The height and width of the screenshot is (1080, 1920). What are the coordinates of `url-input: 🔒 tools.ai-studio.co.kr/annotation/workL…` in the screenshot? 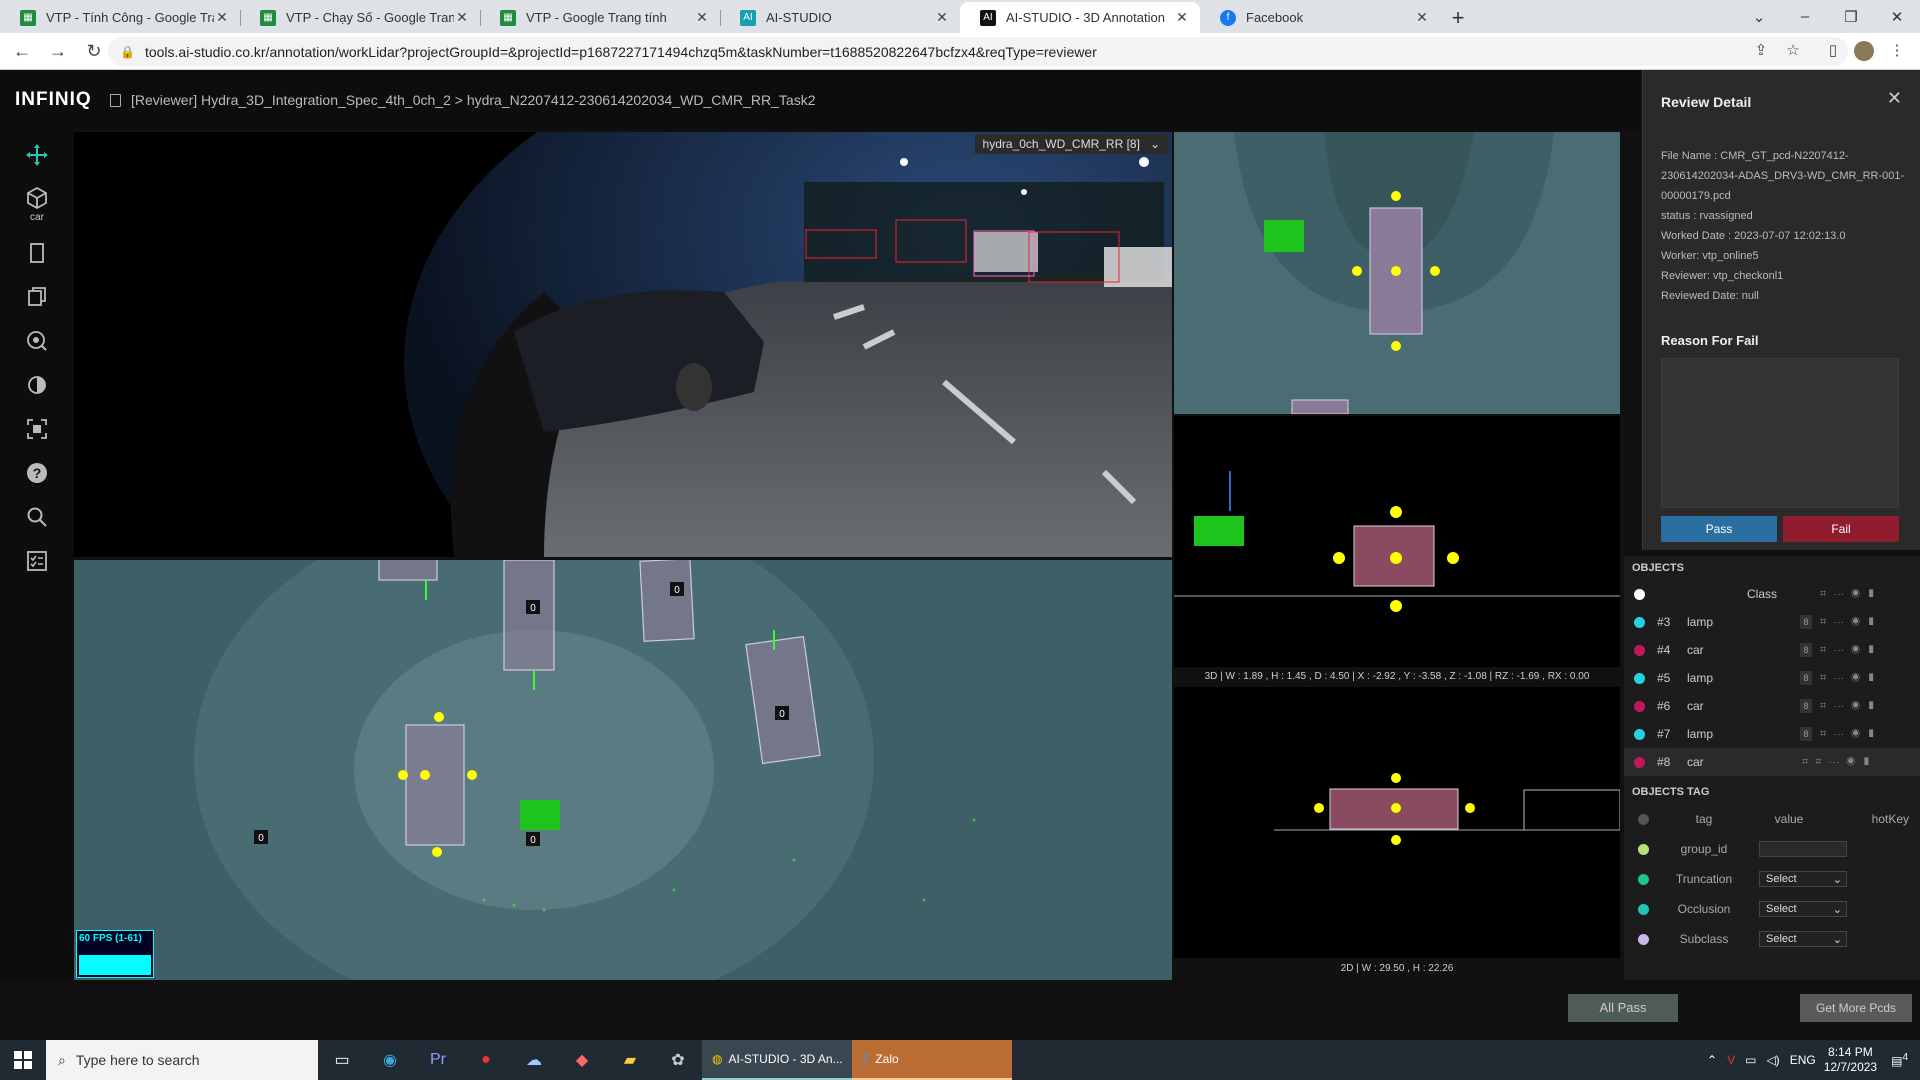 It's located at (978, 51).